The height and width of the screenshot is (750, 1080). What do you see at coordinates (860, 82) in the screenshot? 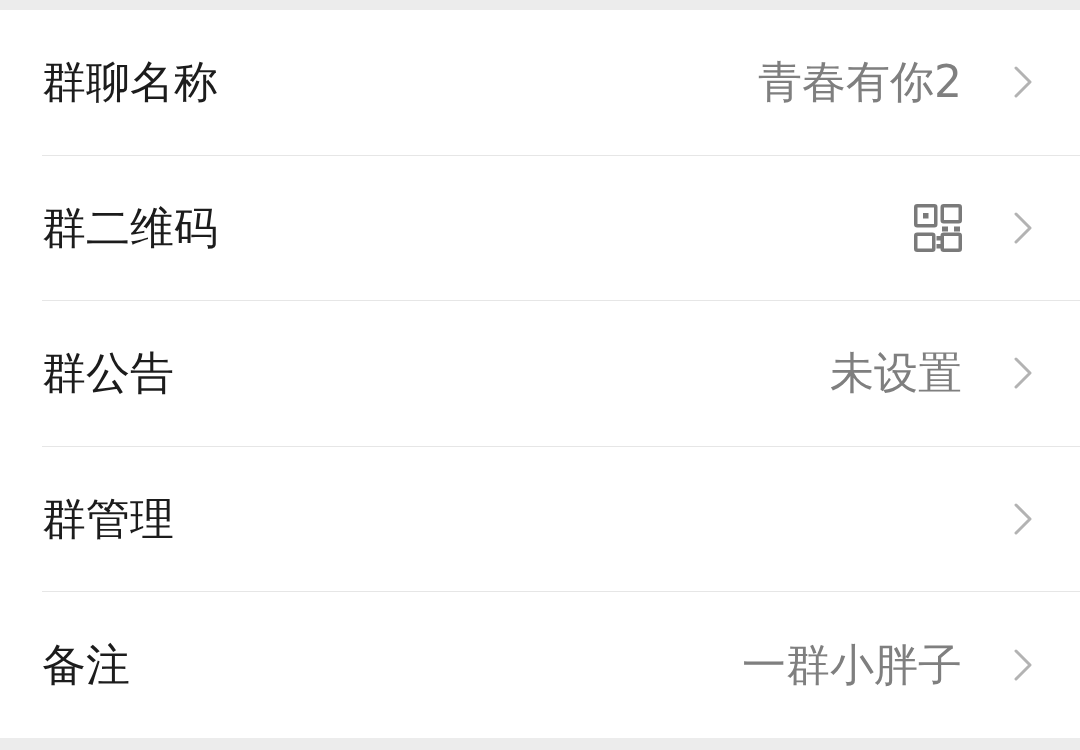
I see `setting-value: 青春有你2` at bounding box center [860, 82].